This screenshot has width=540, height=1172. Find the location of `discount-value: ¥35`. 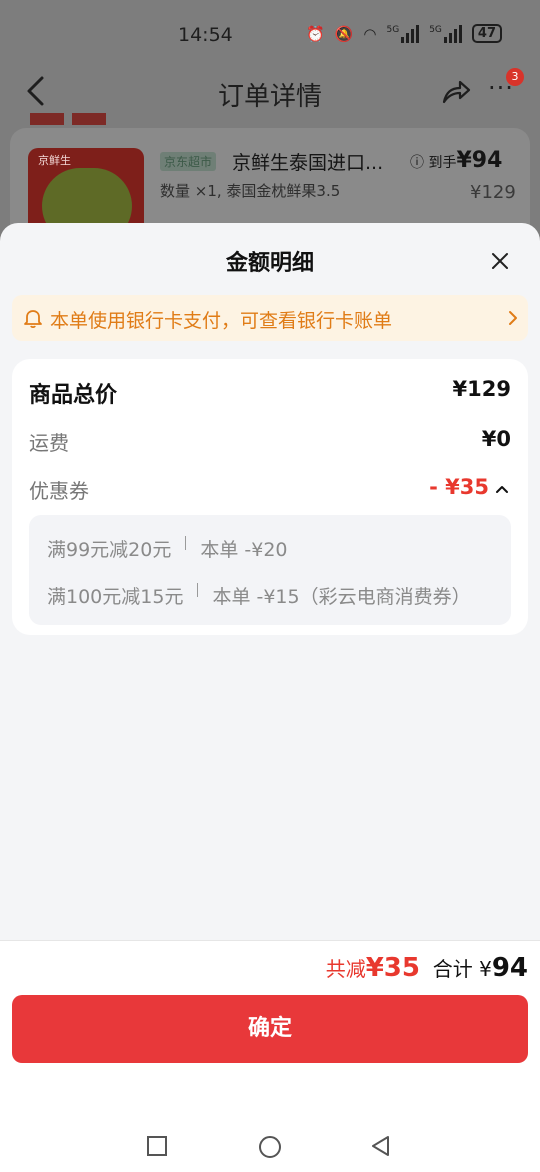

discount-value: ¥35 is located at coordinates (392, 968).